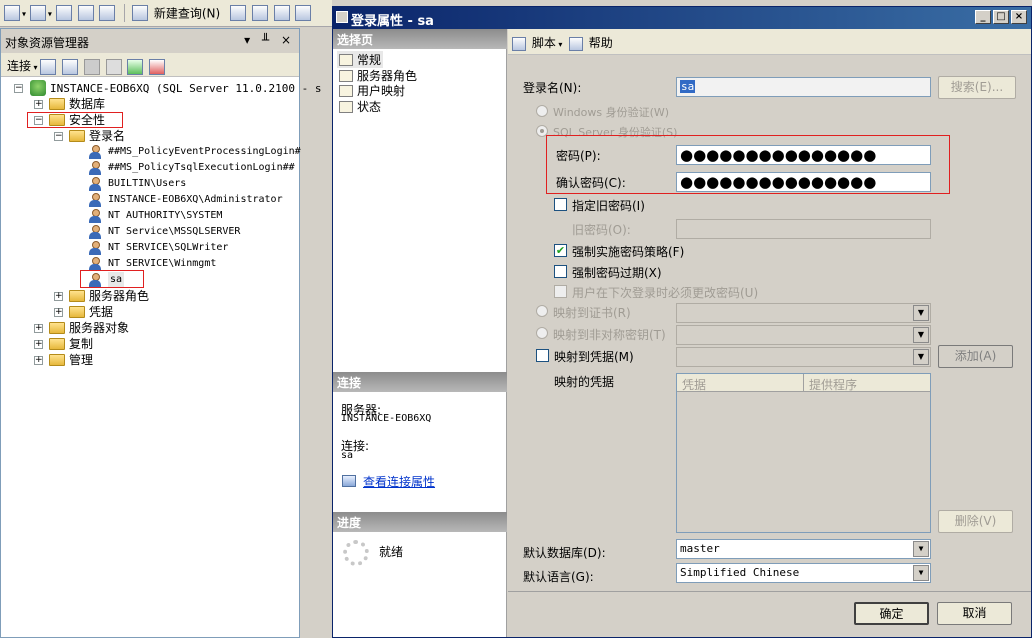 This screenshot has width=1032, height=638. Describe the element at coordinates (594, 357) in the screenshot. I see `map-credential-label: 映射到凭据(M)` at that location.